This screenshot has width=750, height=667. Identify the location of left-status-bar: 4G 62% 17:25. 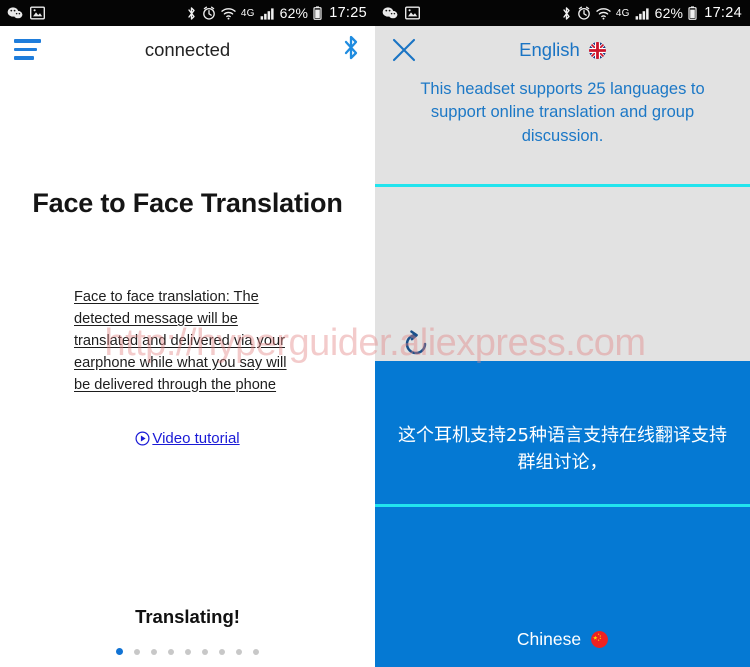
(187, 13).